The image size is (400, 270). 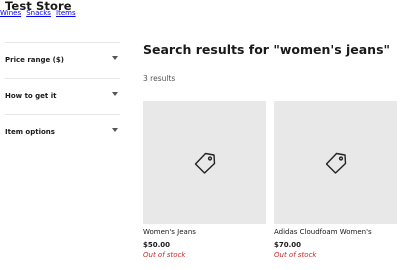 I want to click on filter-how-to-get-it: How to get it, so click(x=62, y=96).